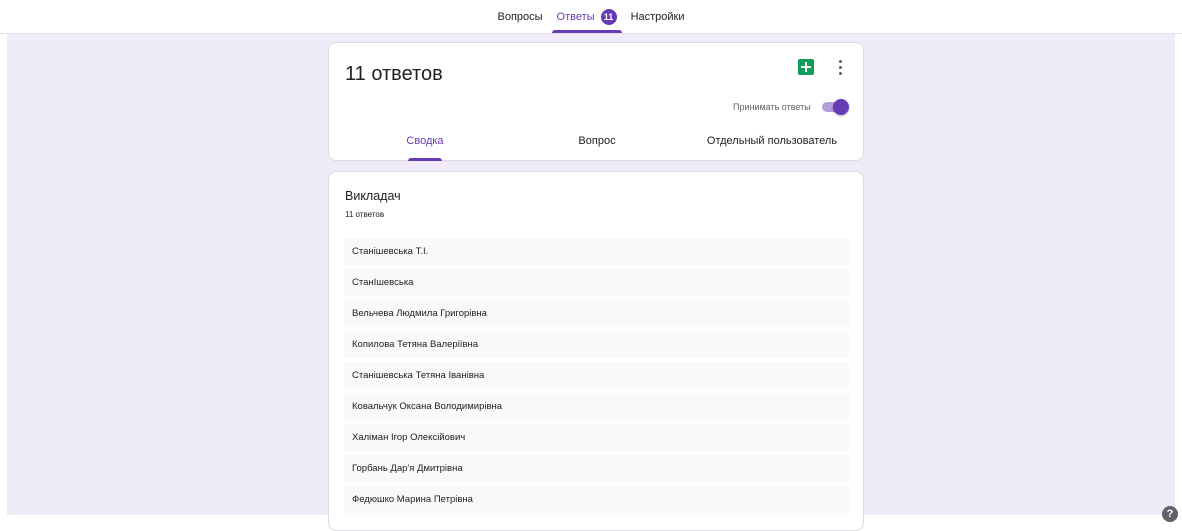 The image size is (1182, 531). I want to click on help-icon: ?, so click(1170, 514).